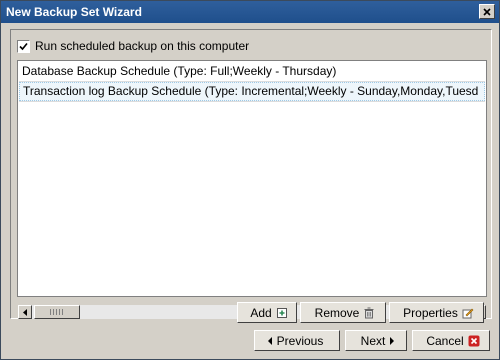 The height and width of the screenshot is (360, 500). I want to click on close-icon, so click(487, 11).